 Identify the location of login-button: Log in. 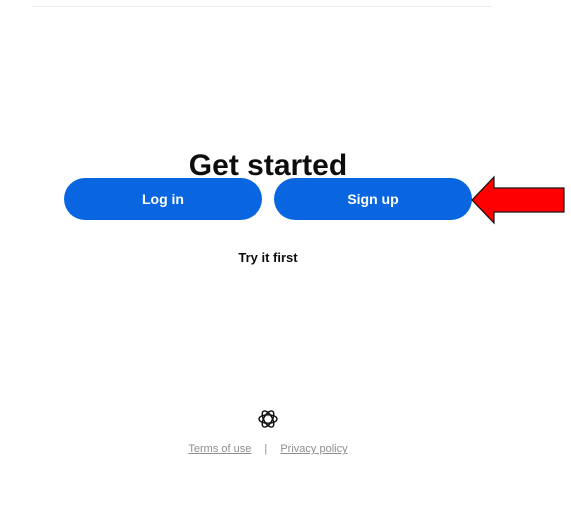
(163, 199).